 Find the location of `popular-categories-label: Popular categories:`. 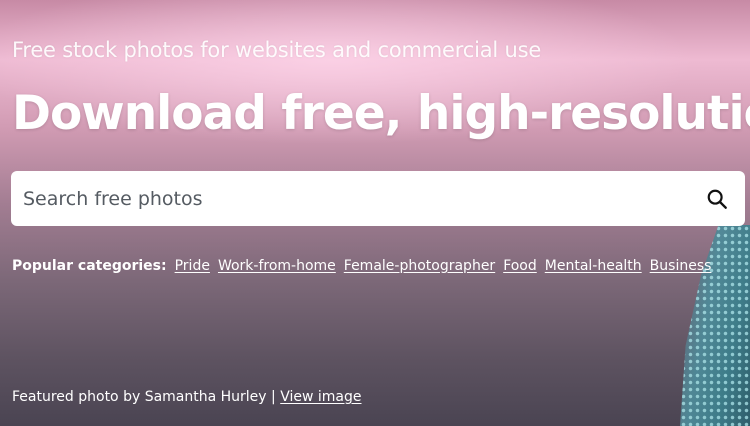

popular-categories-label: Popular categories: is located at coordinates (89, 266).